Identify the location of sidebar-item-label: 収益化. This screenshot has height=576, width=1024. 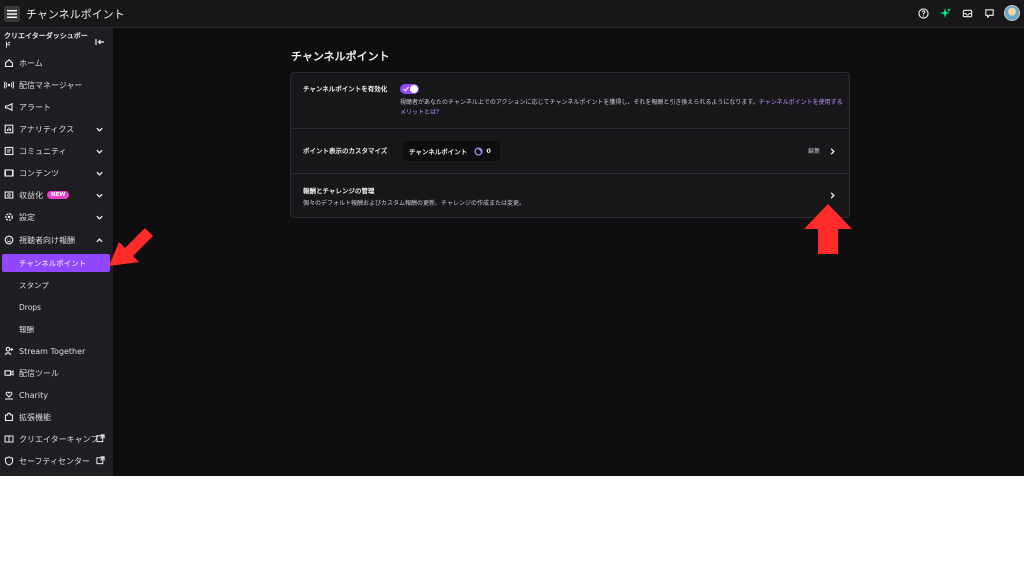
(31, 195).